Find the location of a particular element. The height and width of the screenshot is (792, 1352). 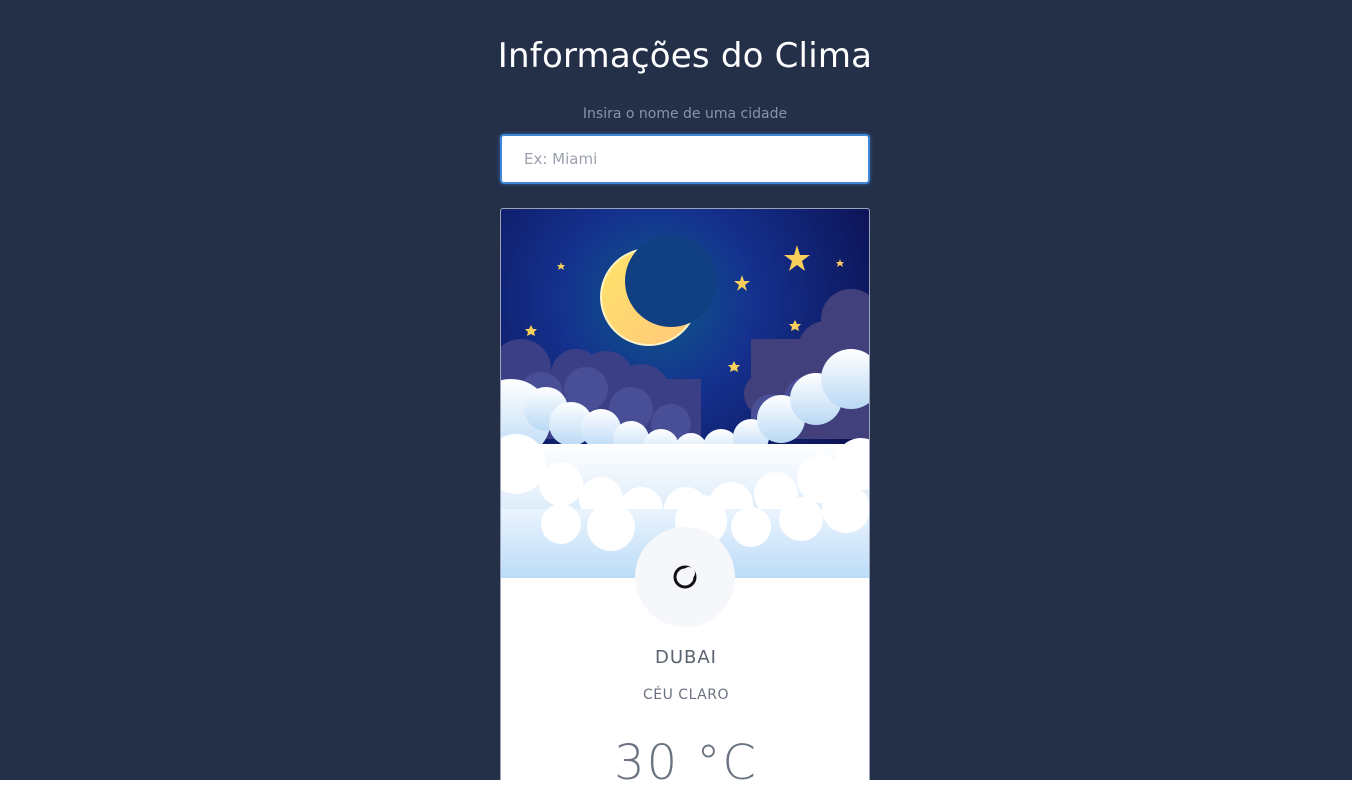

moon-icon is located at coordinates (685, 577).